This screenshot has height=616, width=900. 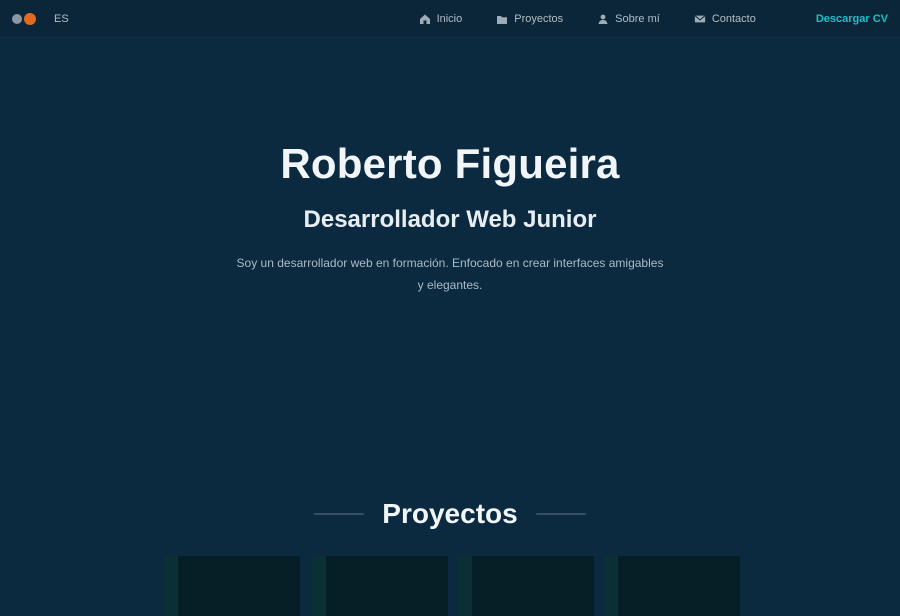 I want to click on nav-item-label: Proyectos, so click(x=539, y=18).